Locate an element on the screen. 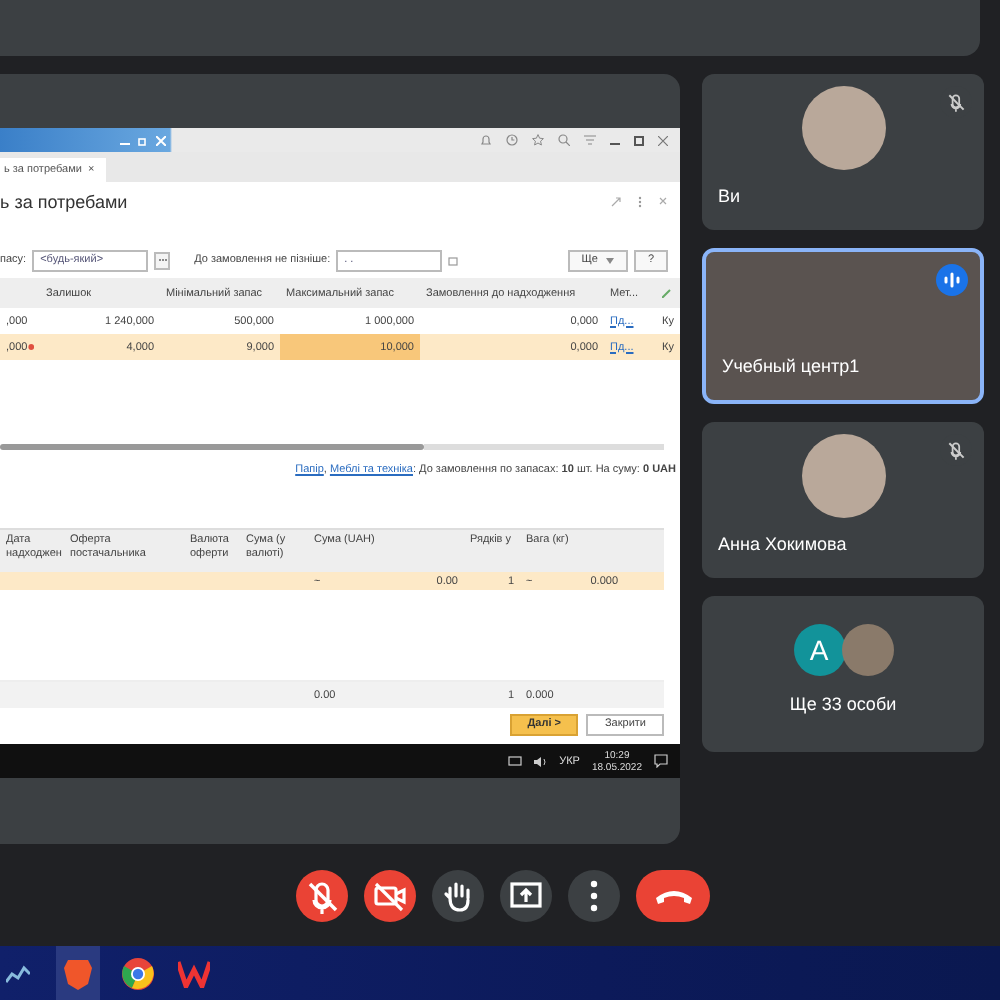 Image resolution: width=1000 pixels, height=1000 pixels. speaker-icon is located at coordinates (540, 761).